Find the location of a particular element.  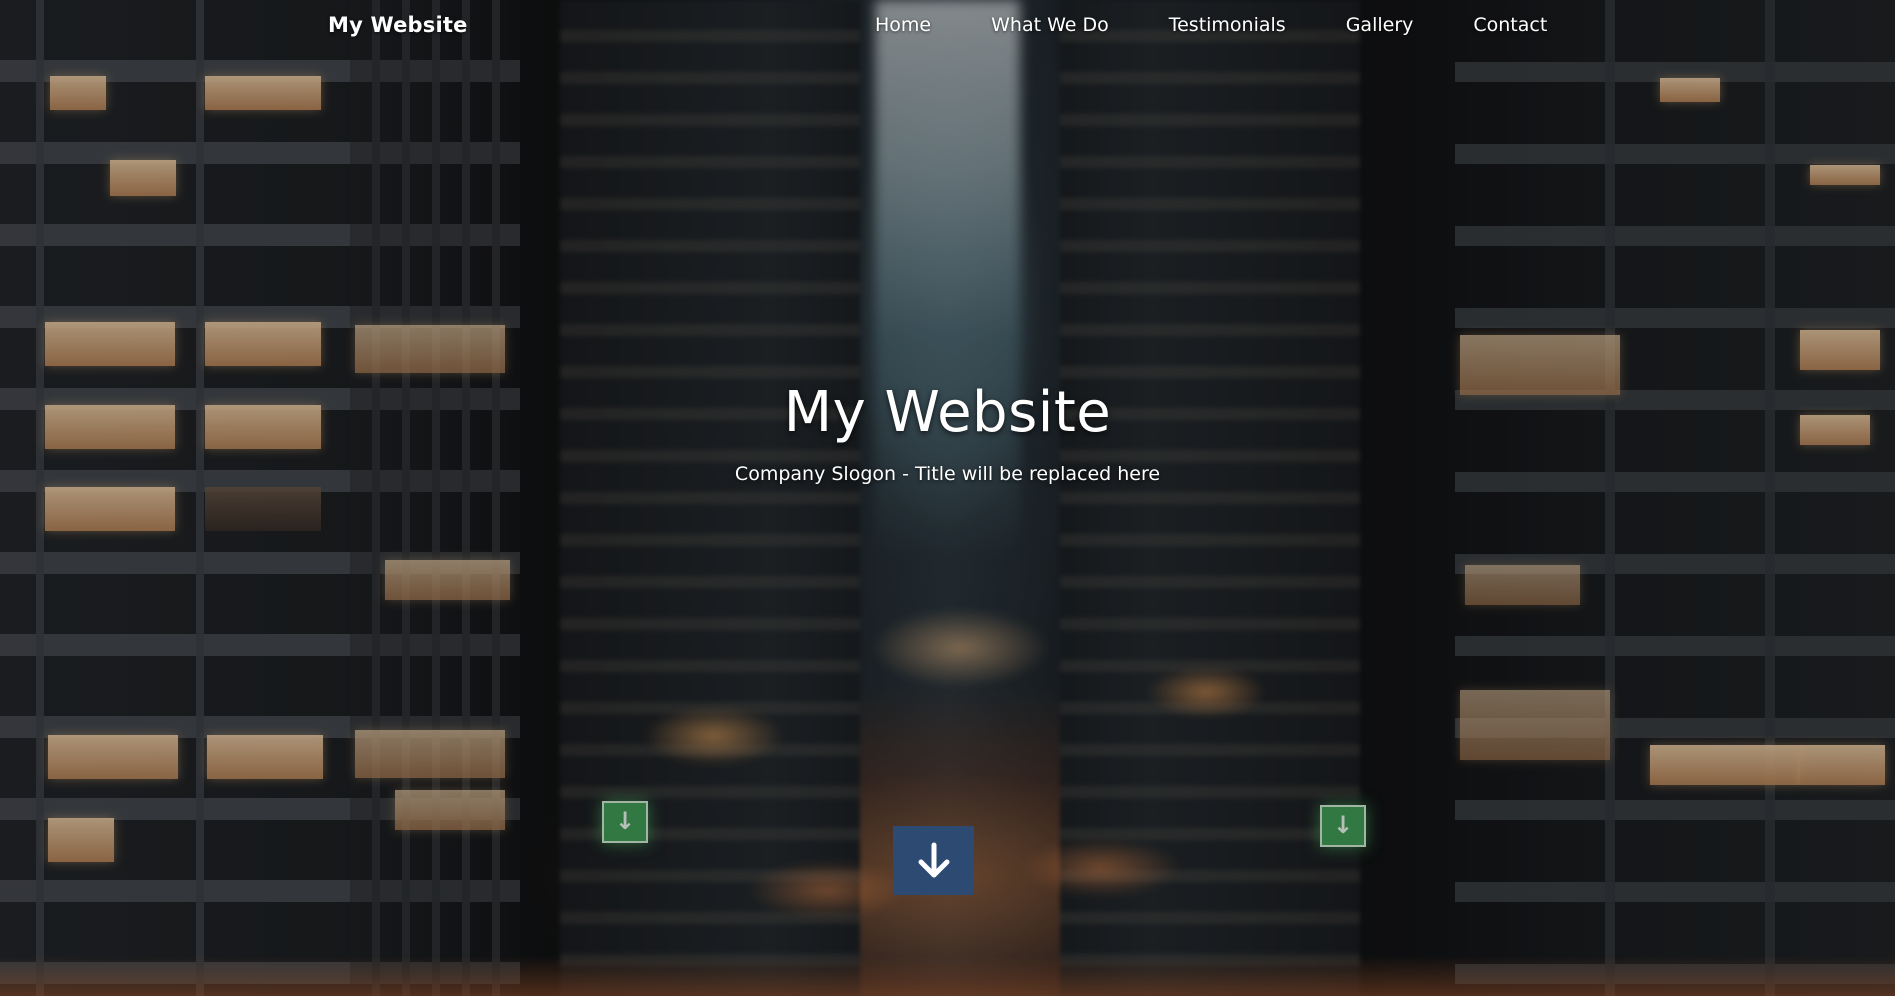

nav-link-testimonials: Testimonials is located at coordinates (1227, 25).